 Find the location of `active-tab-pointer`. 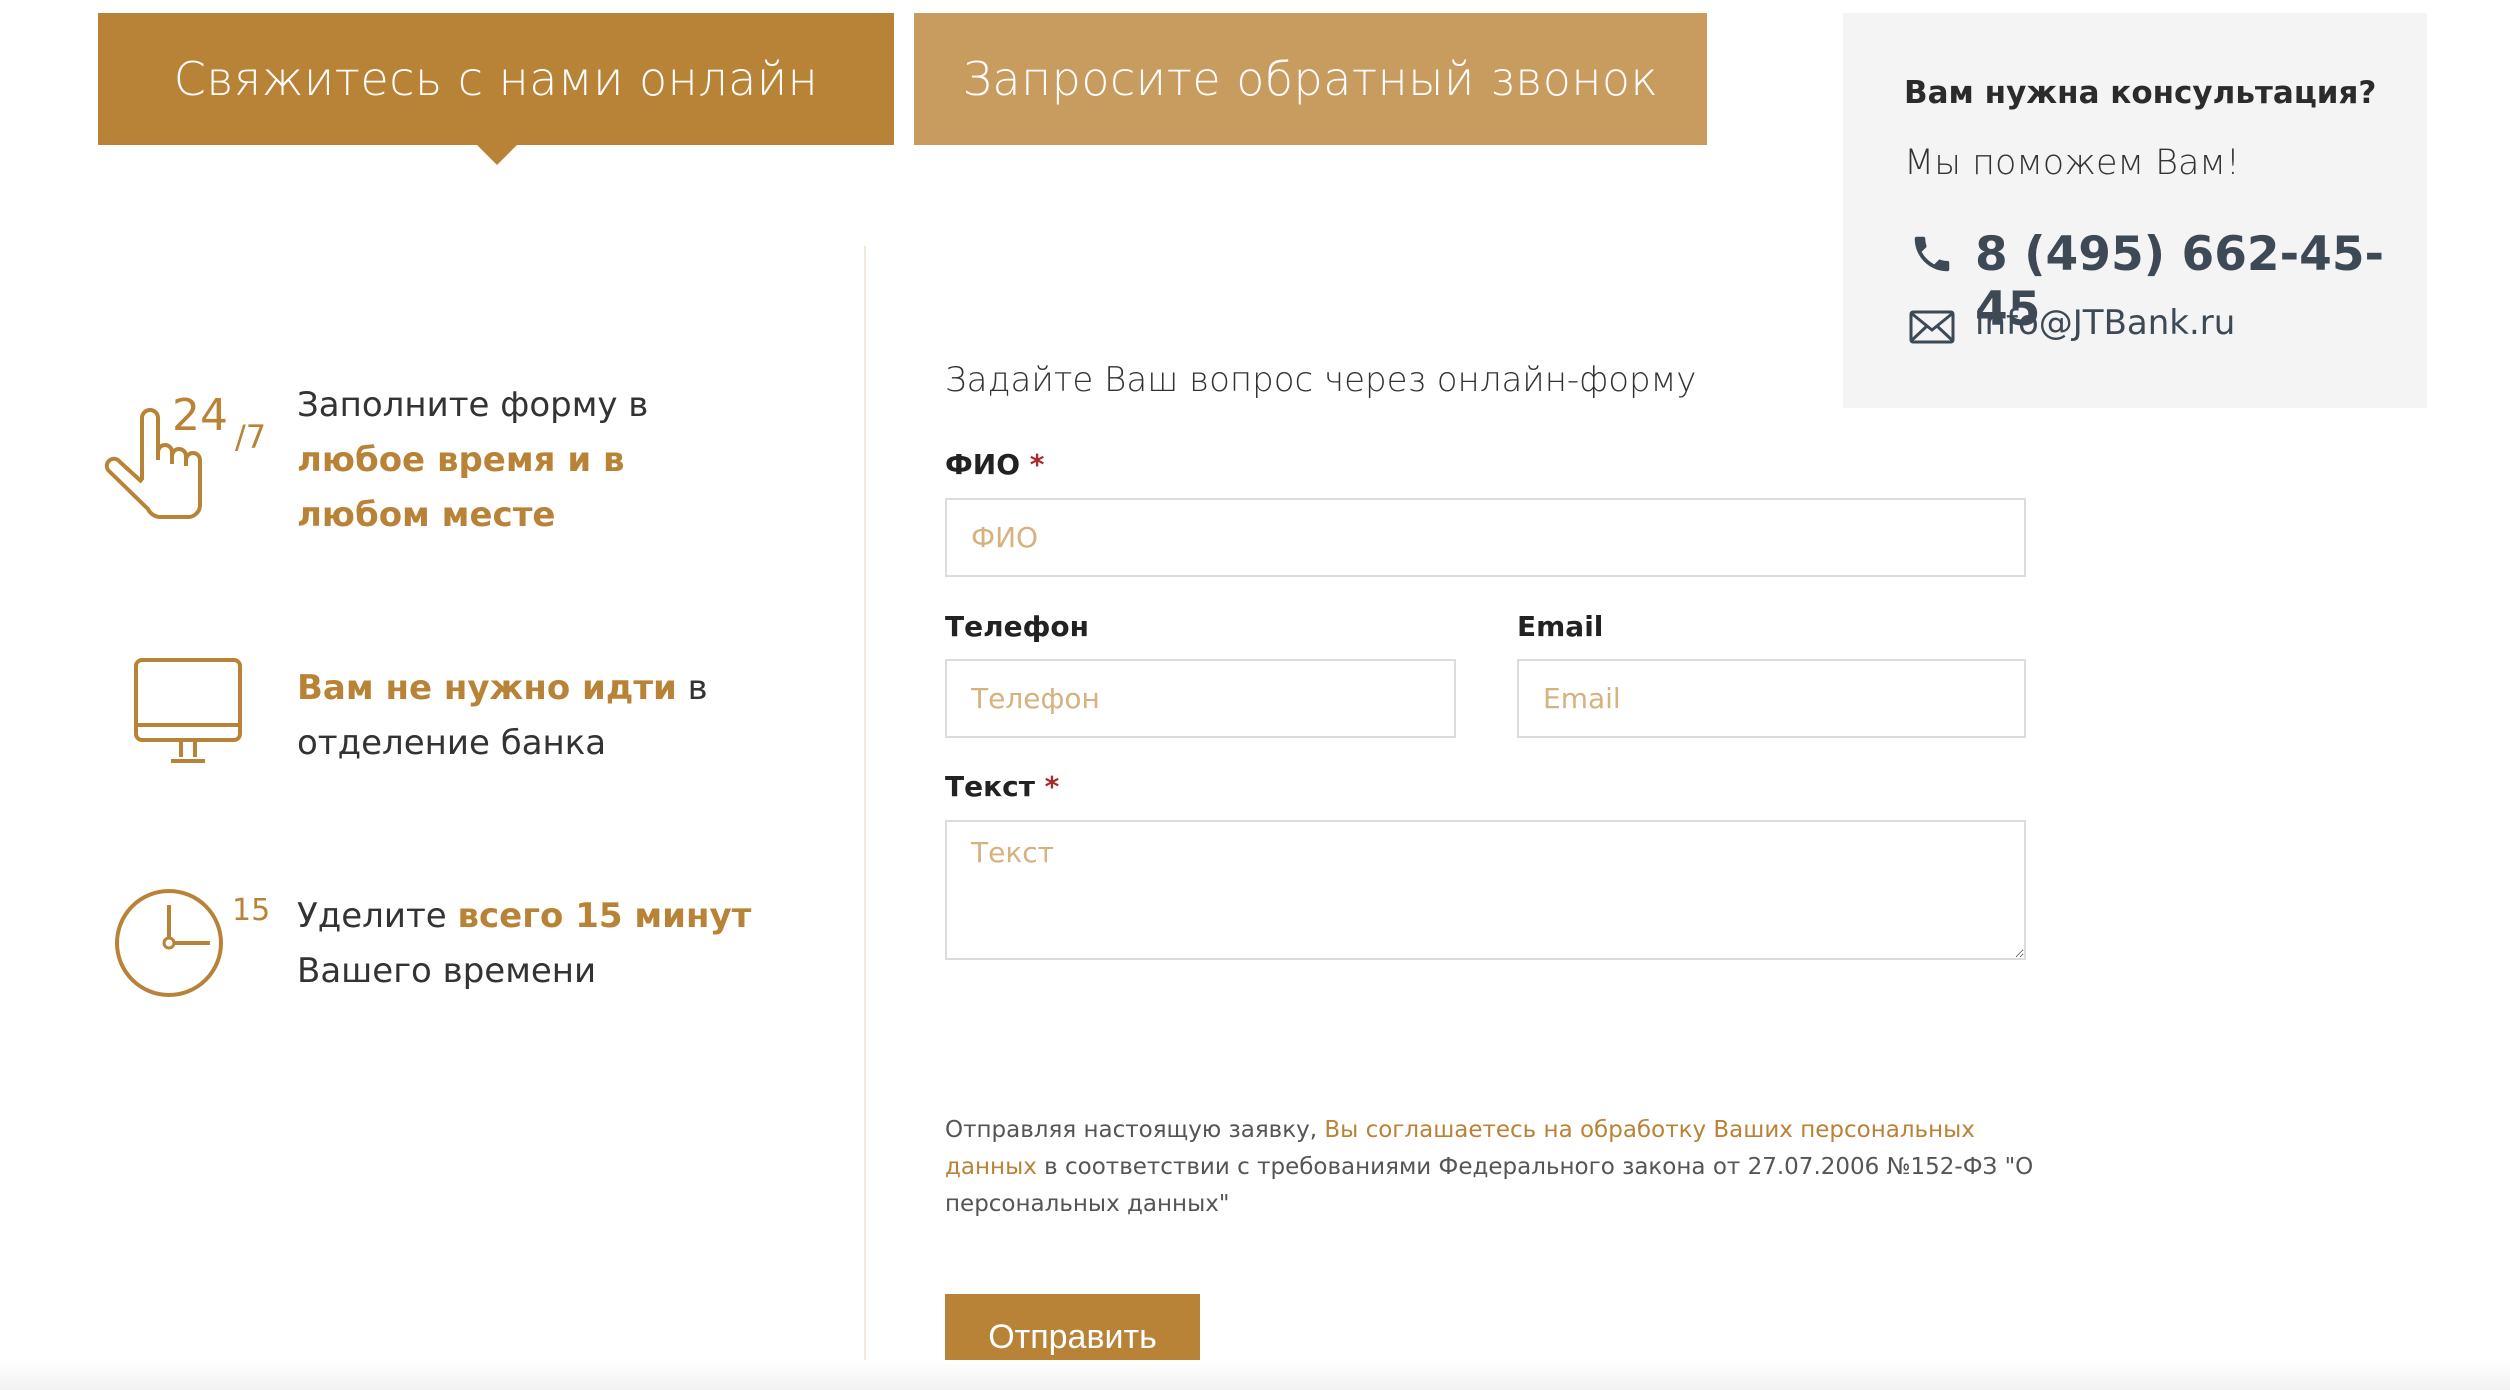

active-tab-pointer is located at coordinates (497, 155).